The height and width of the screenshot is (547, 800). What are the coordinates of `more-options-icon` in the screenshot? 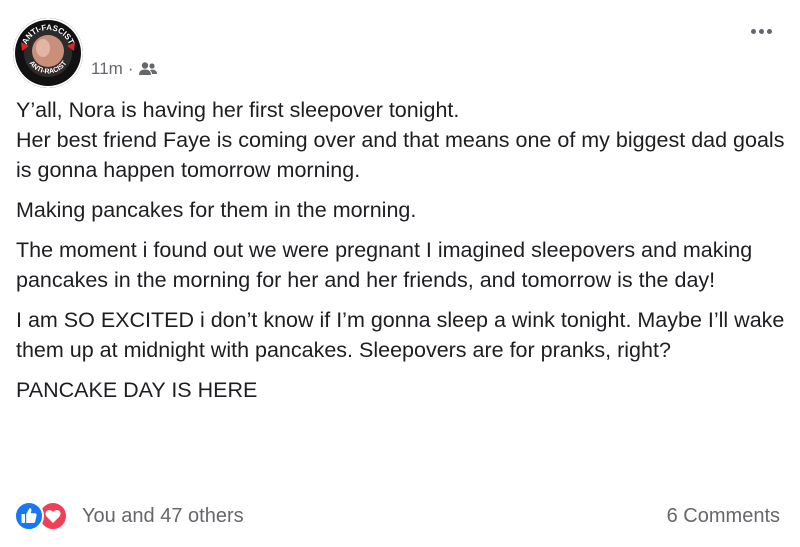 It's located at (761, 31).